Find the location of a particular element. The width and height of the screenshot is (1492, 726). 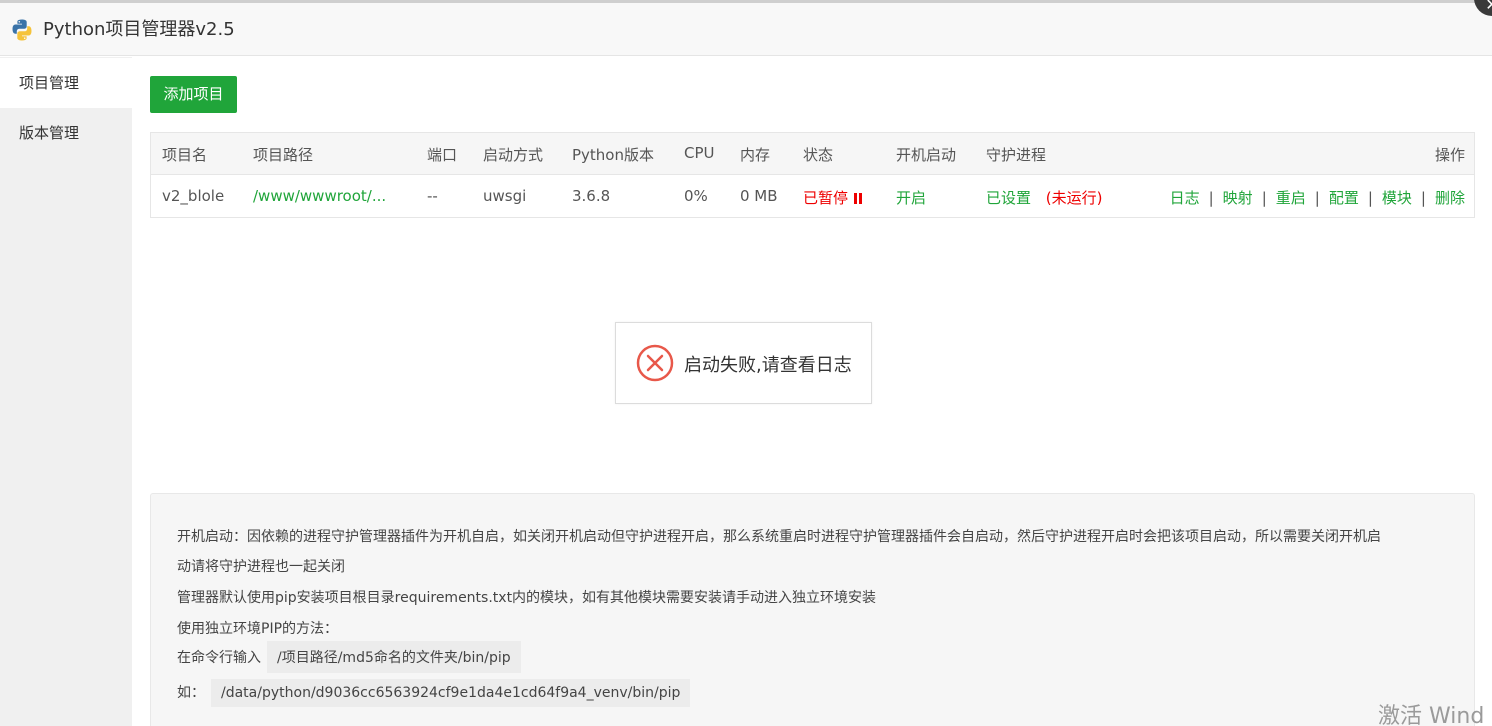

column-header-name: 项目名 is located at coordinates (185, 155).